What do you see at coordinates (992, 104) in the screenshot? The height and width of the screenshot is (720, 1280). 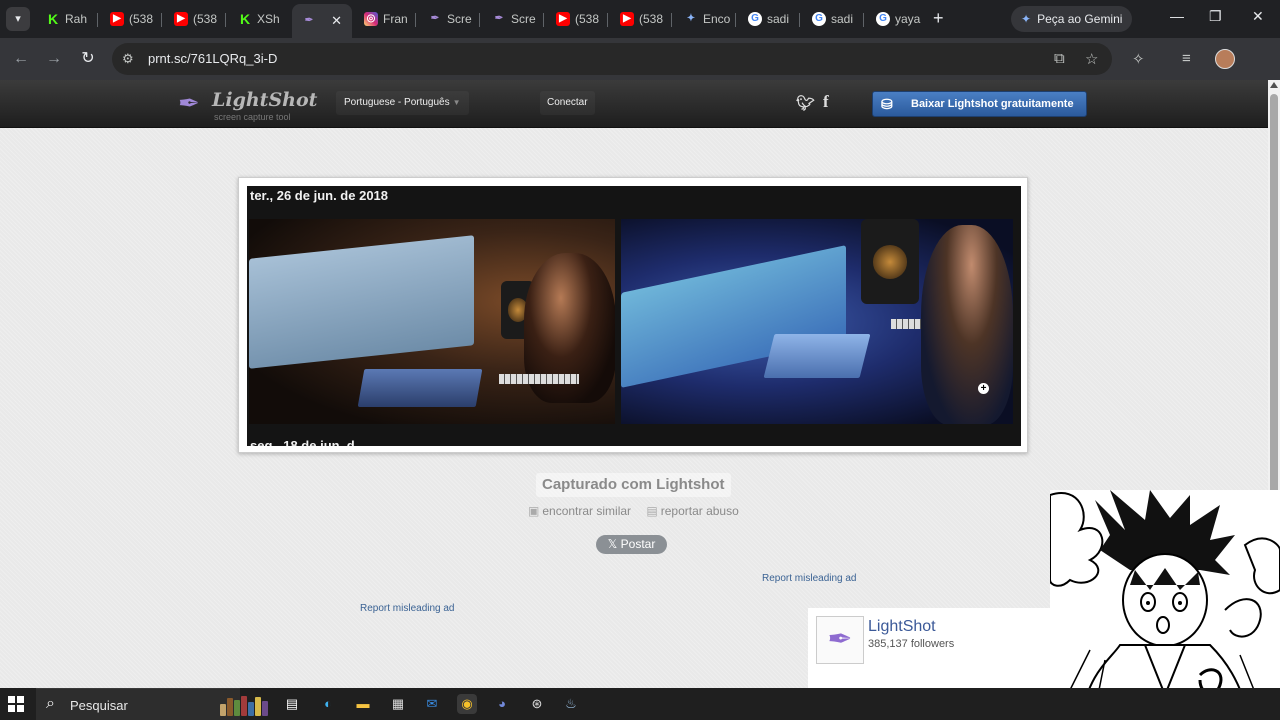 I see `download-label: Baixar Lightshot gratuitamente` at bounding box center [992, 104].